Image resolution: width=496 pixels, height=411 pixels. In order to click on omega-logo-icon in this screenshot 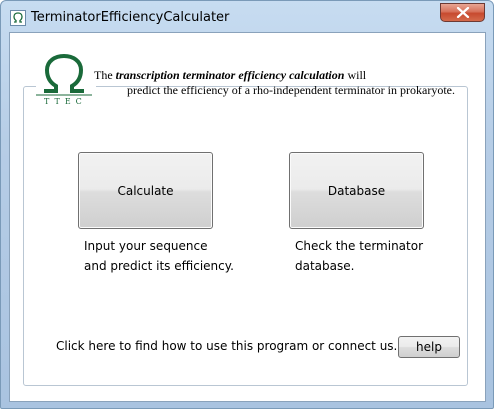, I will do `click(64, 74)`.